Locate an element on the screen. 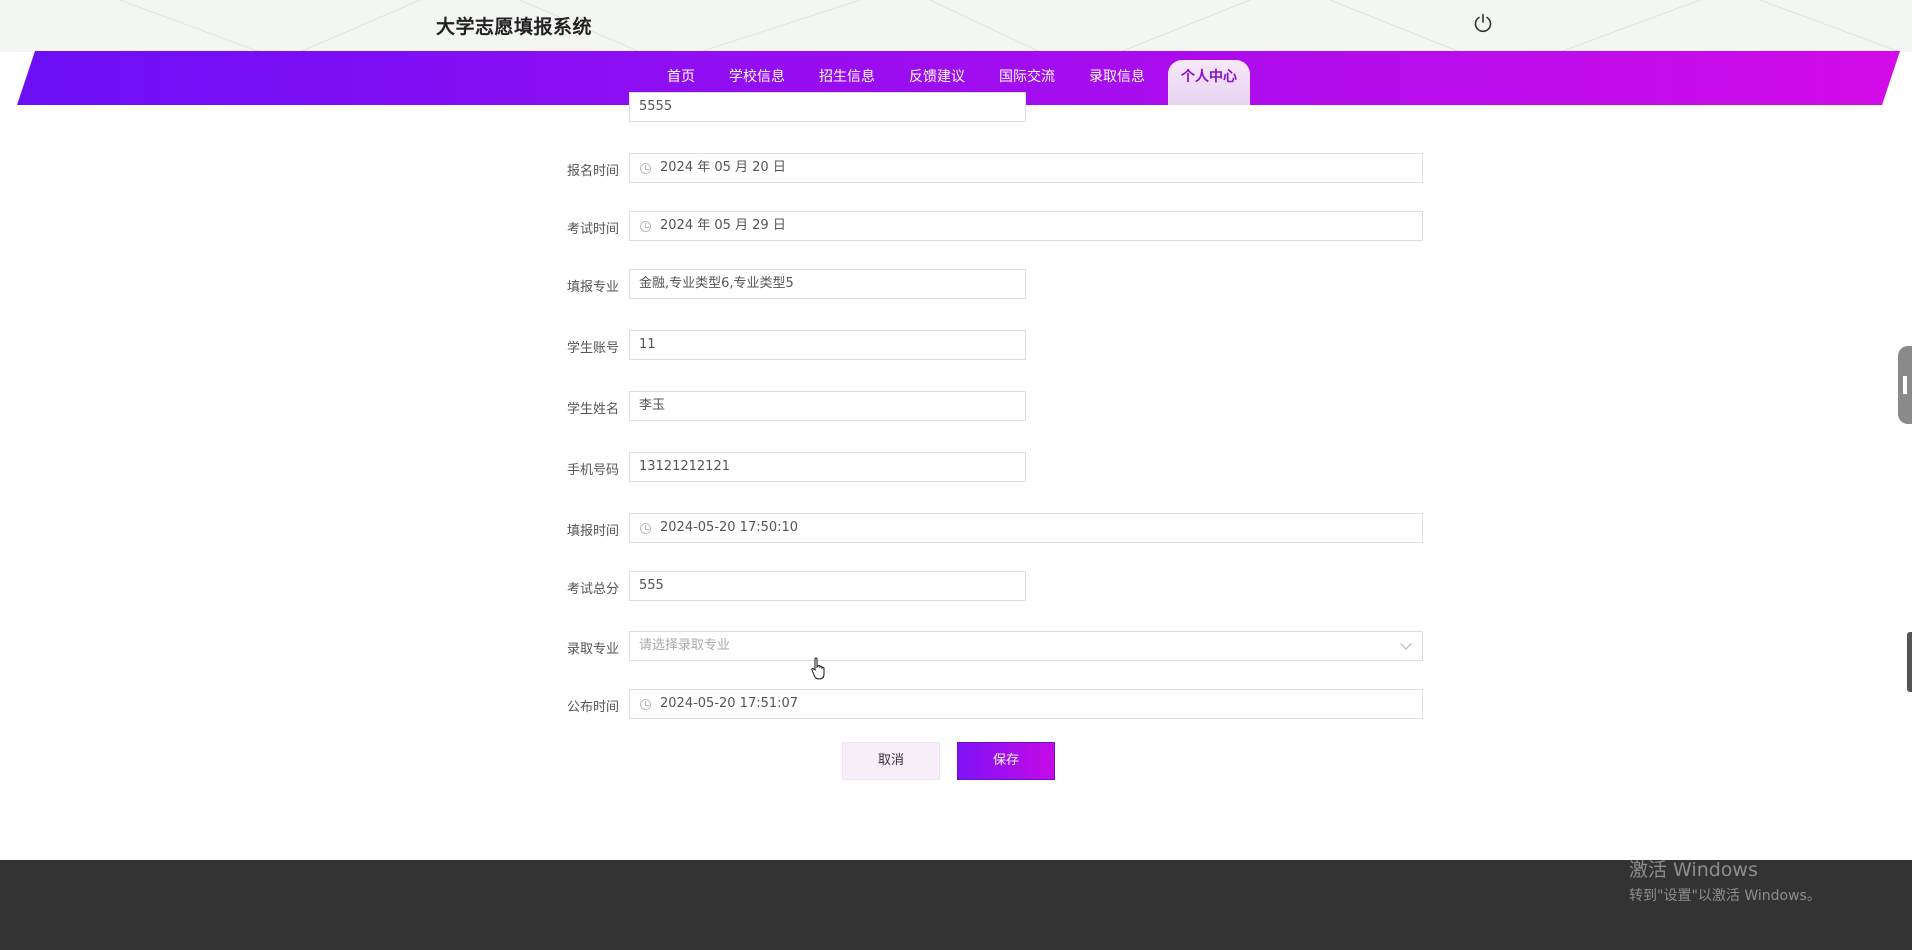 The width and height of the screenshot is (1912, 950). footer is located at coordinates (956, 905).